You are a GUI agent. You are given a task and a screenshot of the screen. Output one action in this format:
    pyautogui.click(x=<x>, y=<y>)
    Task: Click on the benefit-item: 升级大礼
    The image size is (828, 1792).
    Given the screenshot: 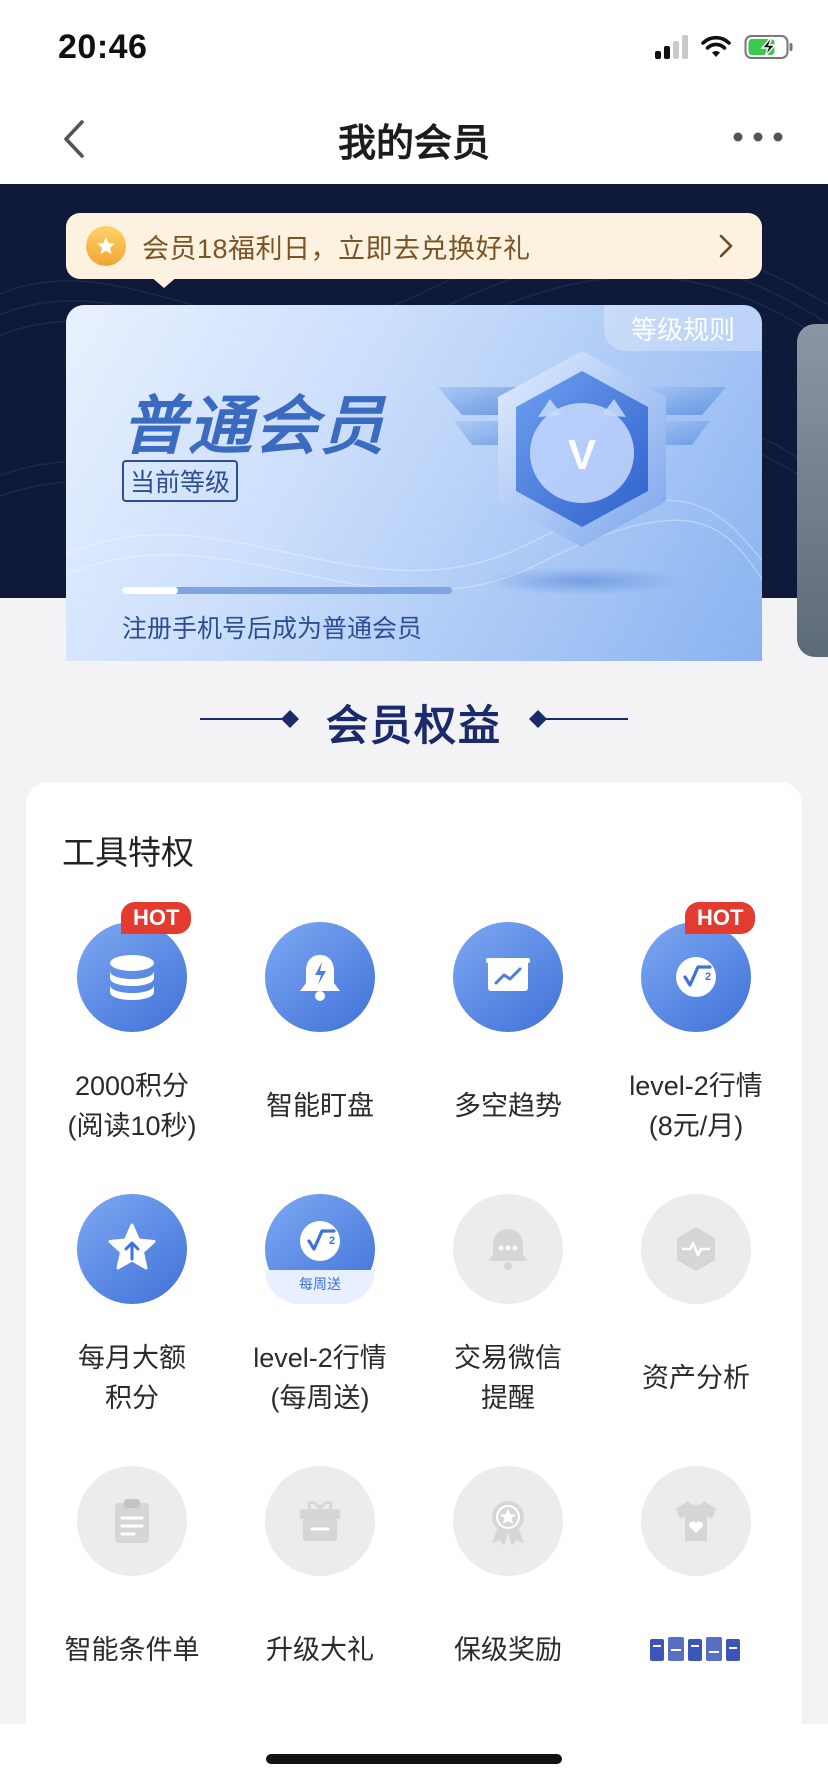 What is the action you would take?
    pyautogui.click(x=320, y=1602)
    